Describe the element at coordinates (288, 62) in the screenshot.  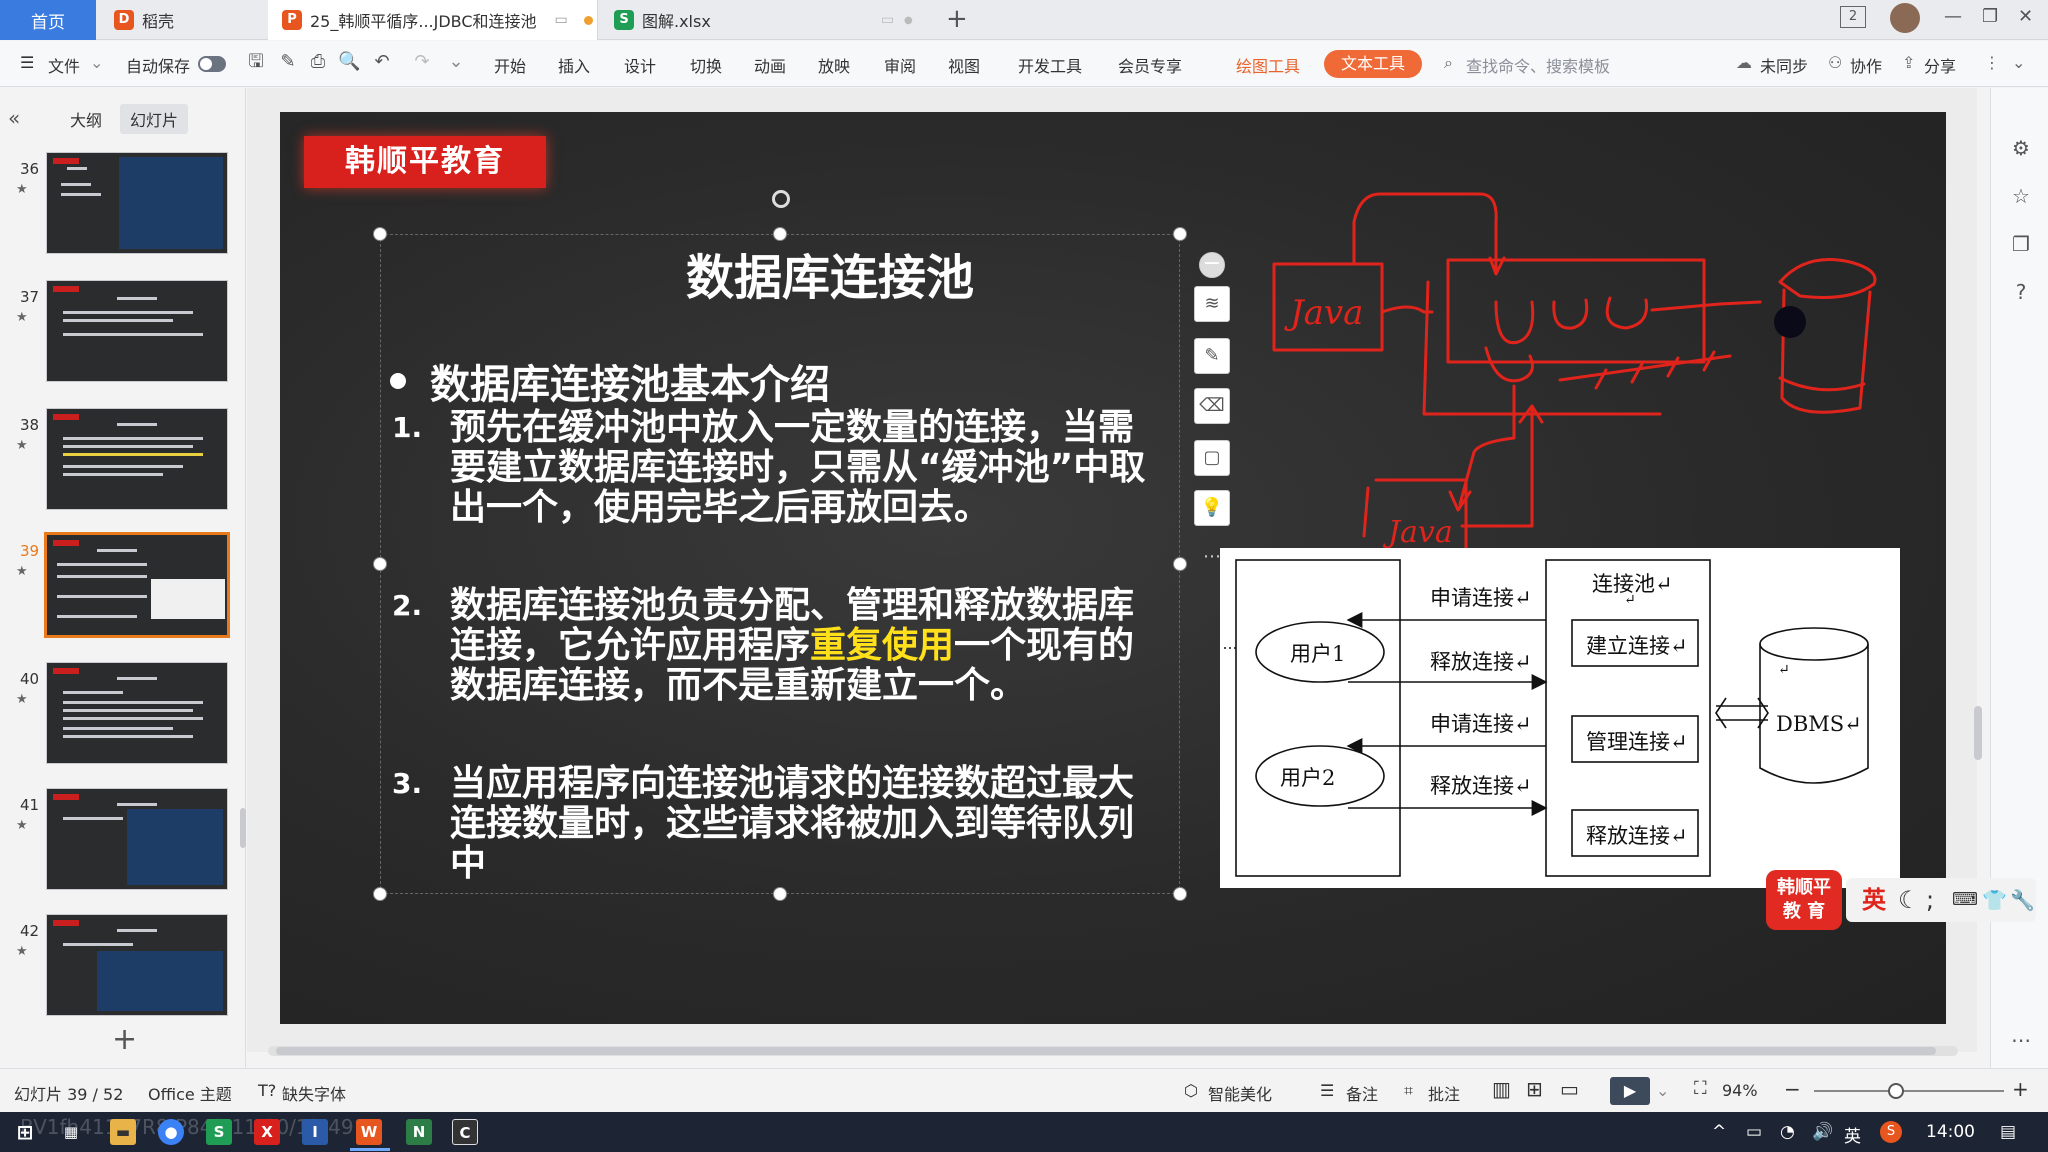
I see `format-painter-icon: ✎` at that location.